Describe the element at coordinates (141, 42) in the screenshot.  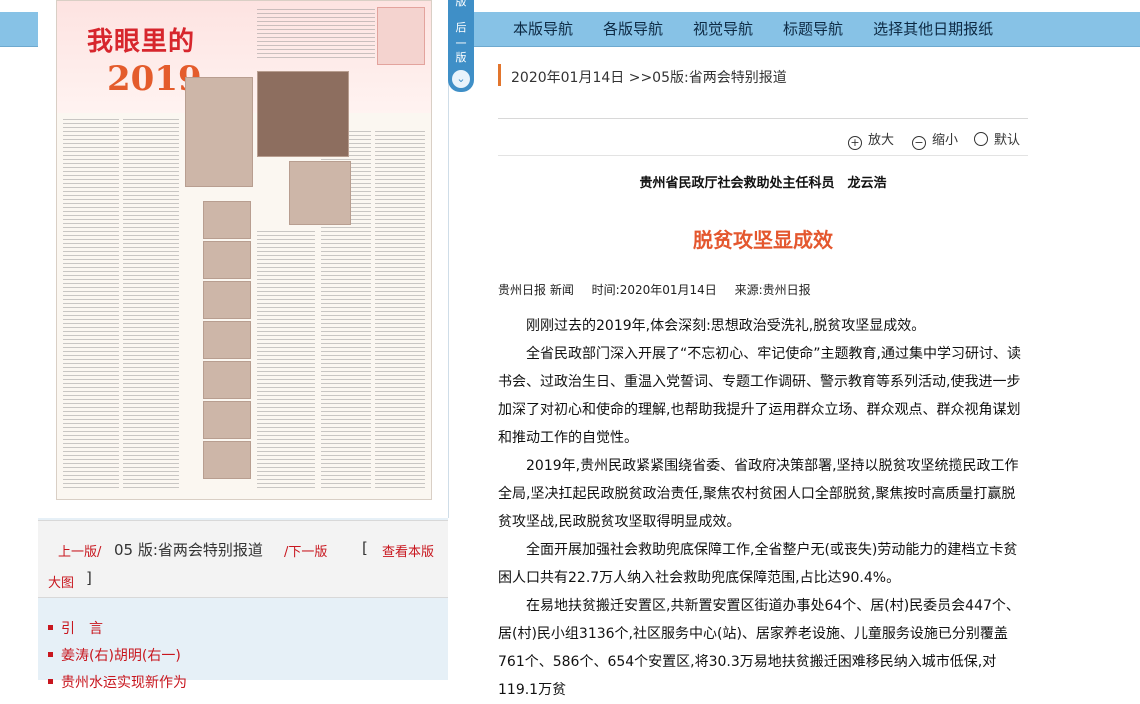
I see `newspaper-banner-title: 我眼里的` at that location.